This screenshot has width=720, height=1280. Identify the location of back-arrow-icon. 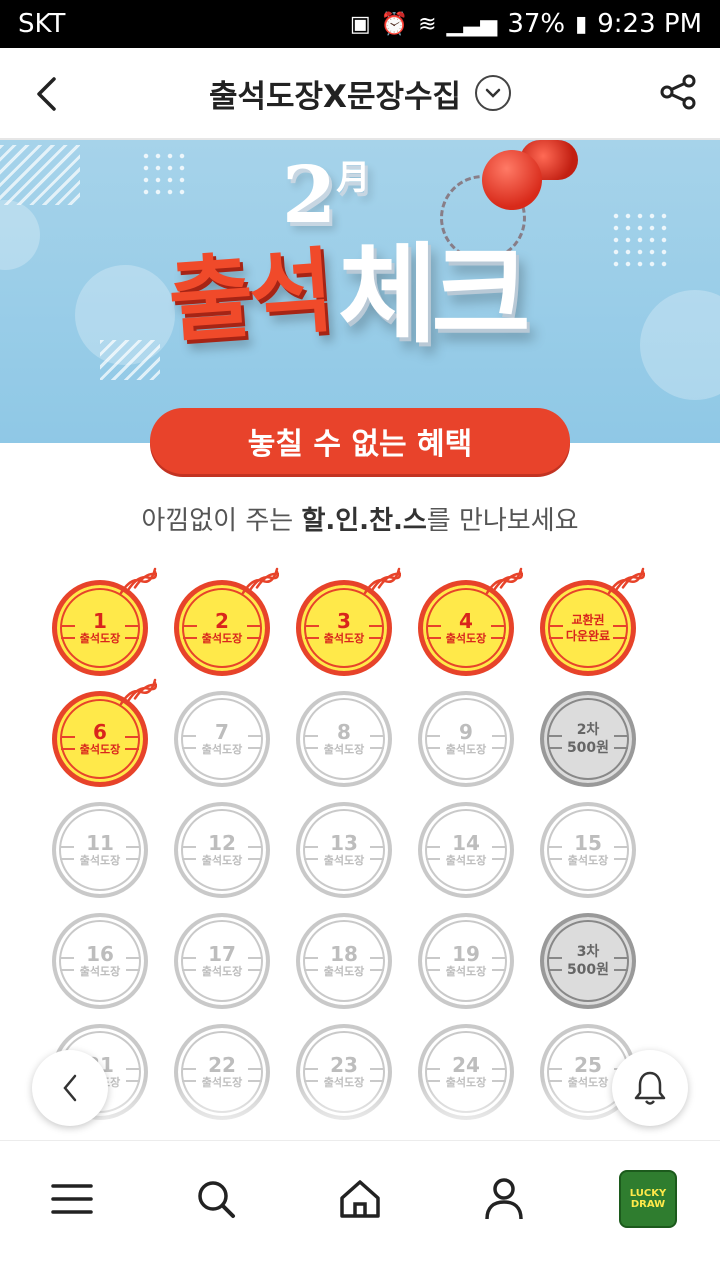
(46, 94).